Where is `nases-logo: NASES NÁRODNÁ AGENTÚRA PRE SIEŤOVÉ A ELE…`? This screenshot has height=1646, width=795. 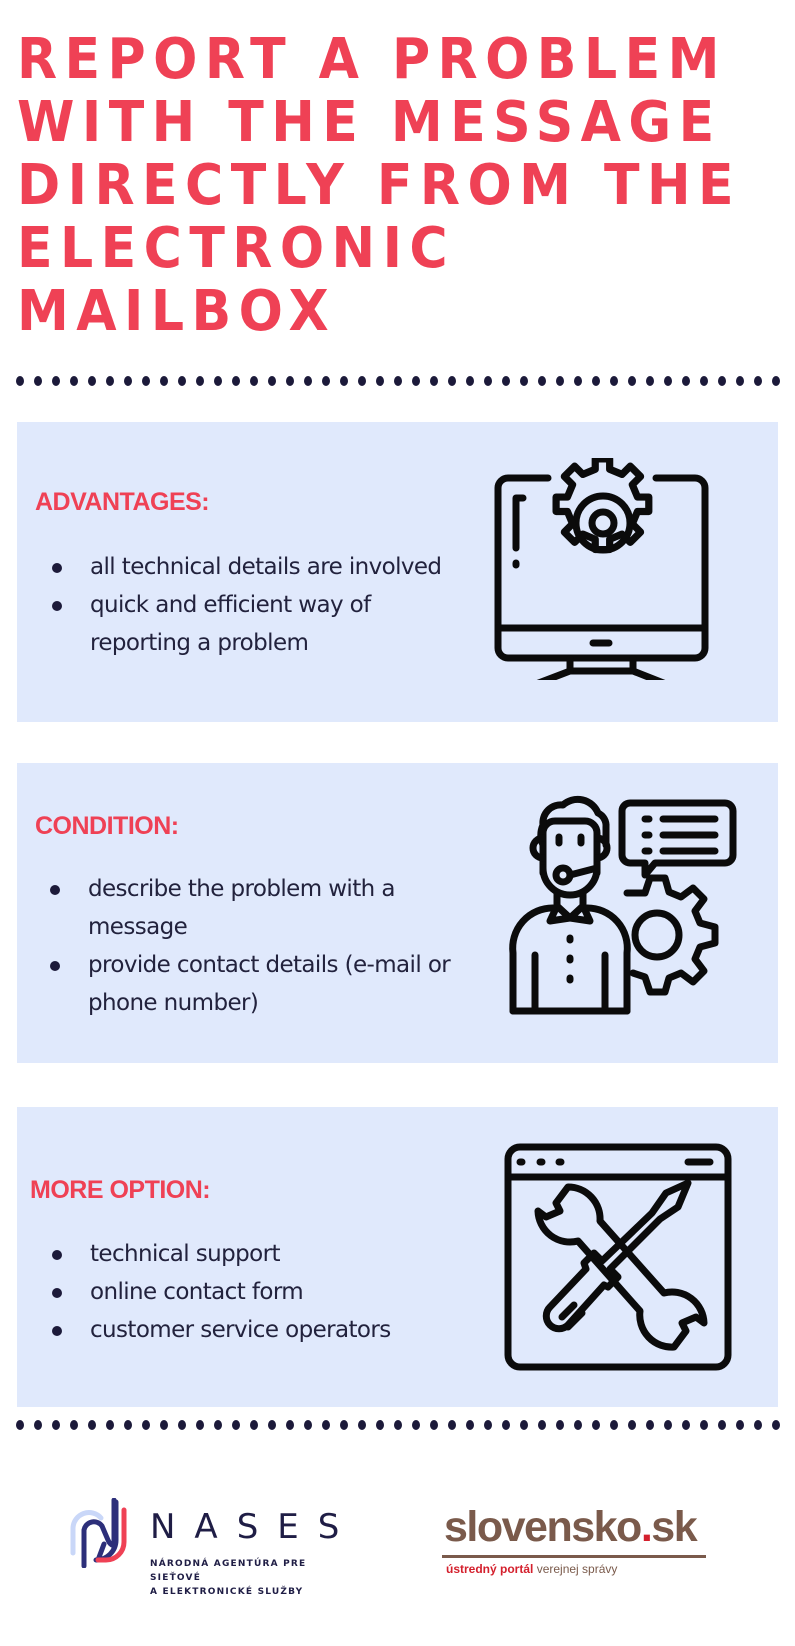 nases-logo: NASES NÁRODNÁ AGENTÚRA PRE SIEŤOVÉ A ELE… is located at coordinates (203, 1547).